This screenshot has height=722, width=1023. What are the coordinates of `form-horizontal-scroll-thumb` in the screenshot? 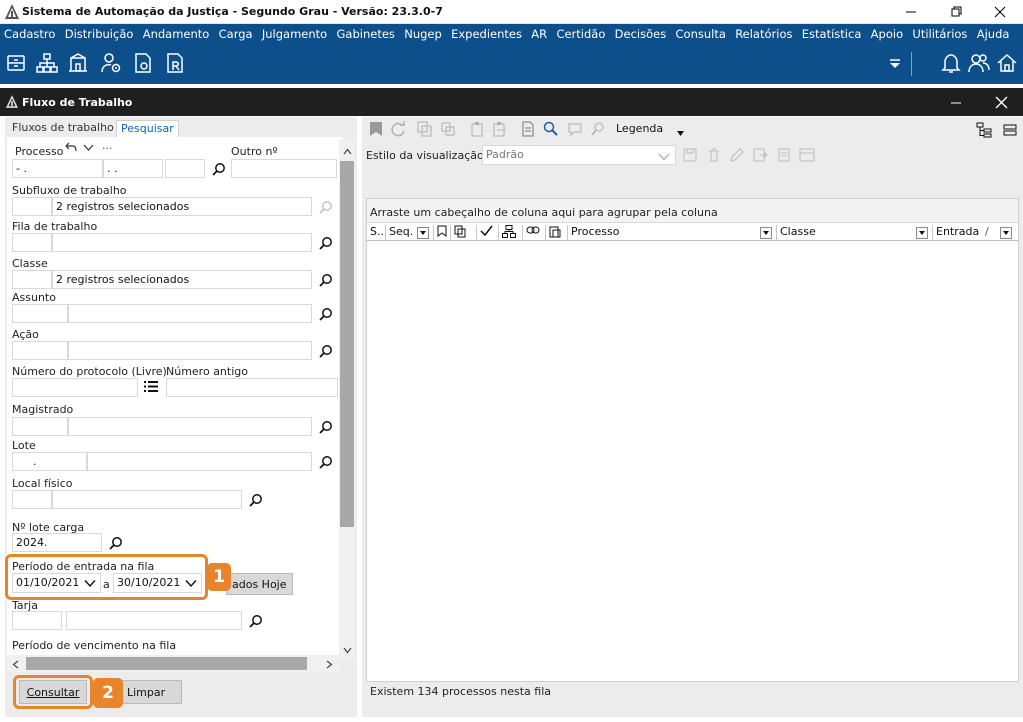 It's located at (166, 663).